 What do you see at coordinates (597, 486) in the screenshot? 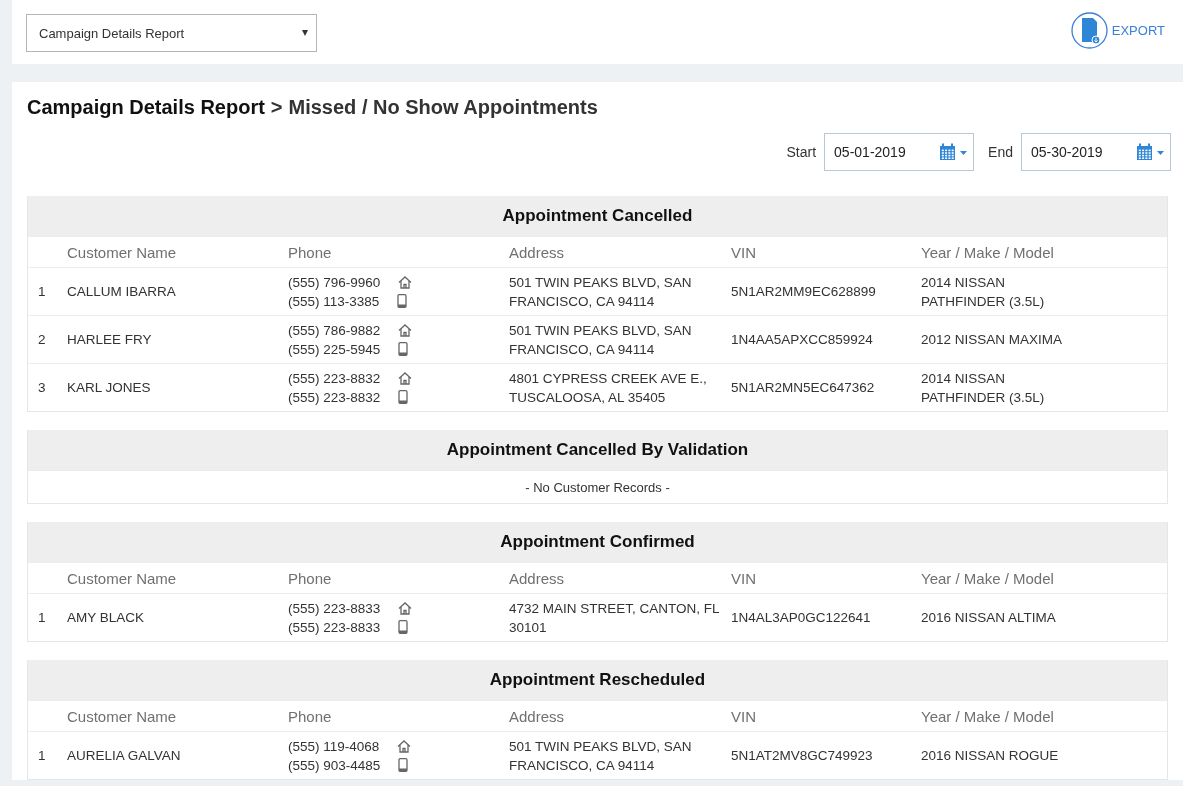
I see `empty-message: - No Customer Records -` at bounding box center [597, 486].